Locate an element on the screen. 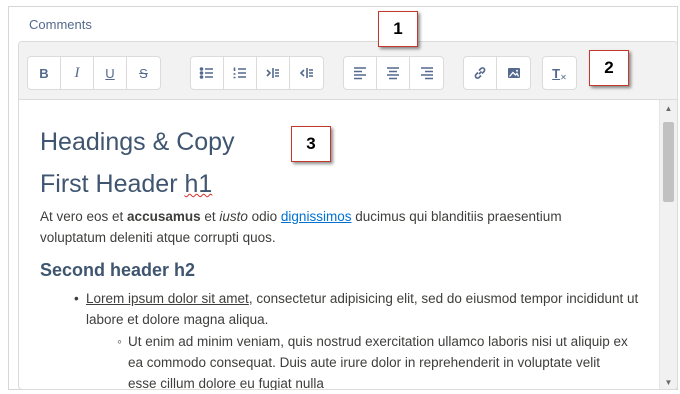 This screenshot has width=680, height=394. p1-italic: iusto is located at coordinates (233, 216).